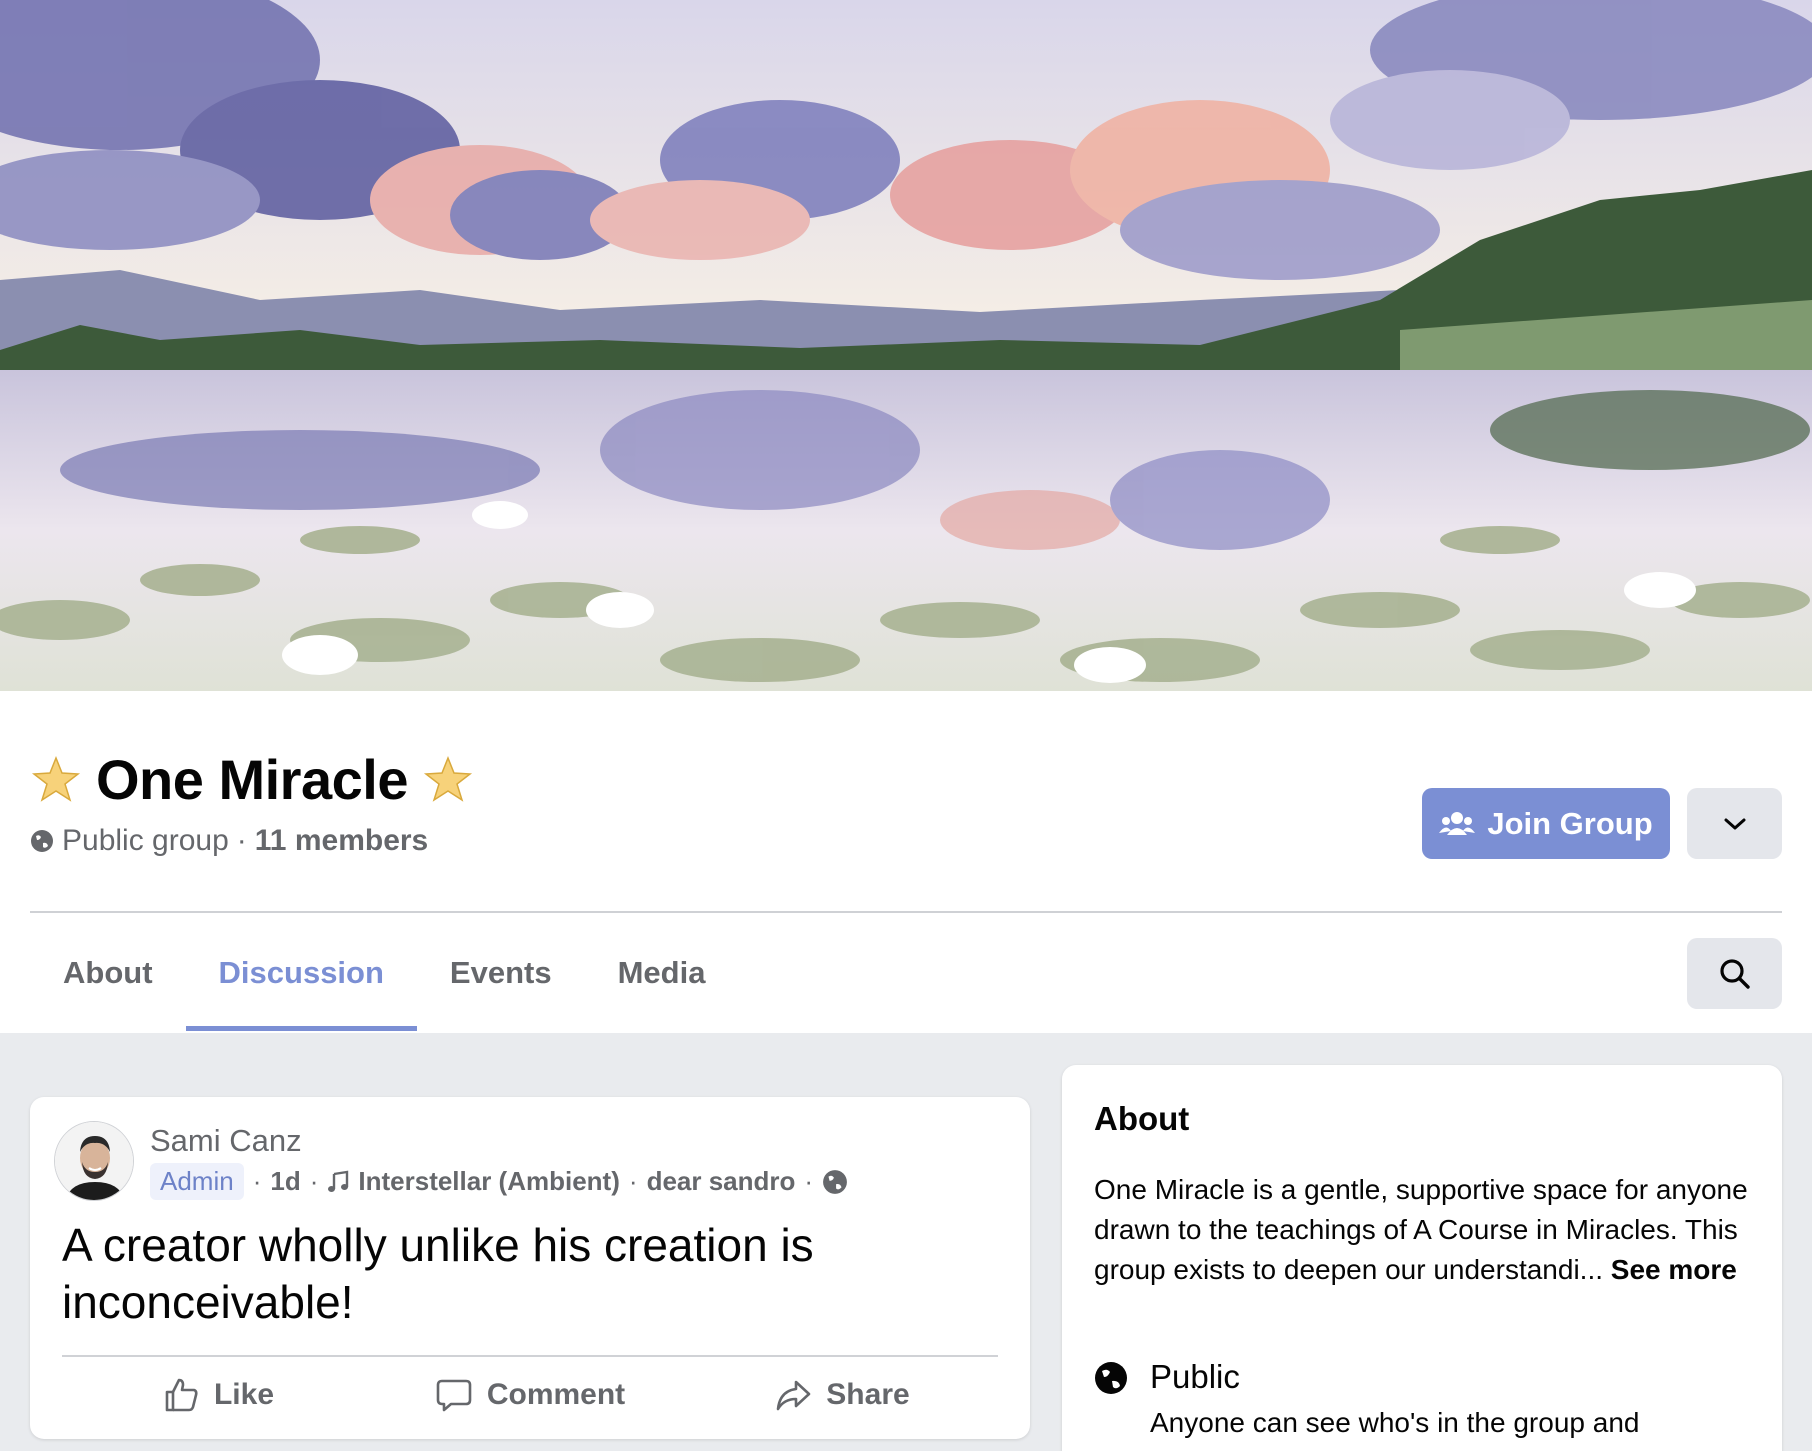 The image size is (1812, 1451). I want to click on tab-events: Events, so click(501, 972).